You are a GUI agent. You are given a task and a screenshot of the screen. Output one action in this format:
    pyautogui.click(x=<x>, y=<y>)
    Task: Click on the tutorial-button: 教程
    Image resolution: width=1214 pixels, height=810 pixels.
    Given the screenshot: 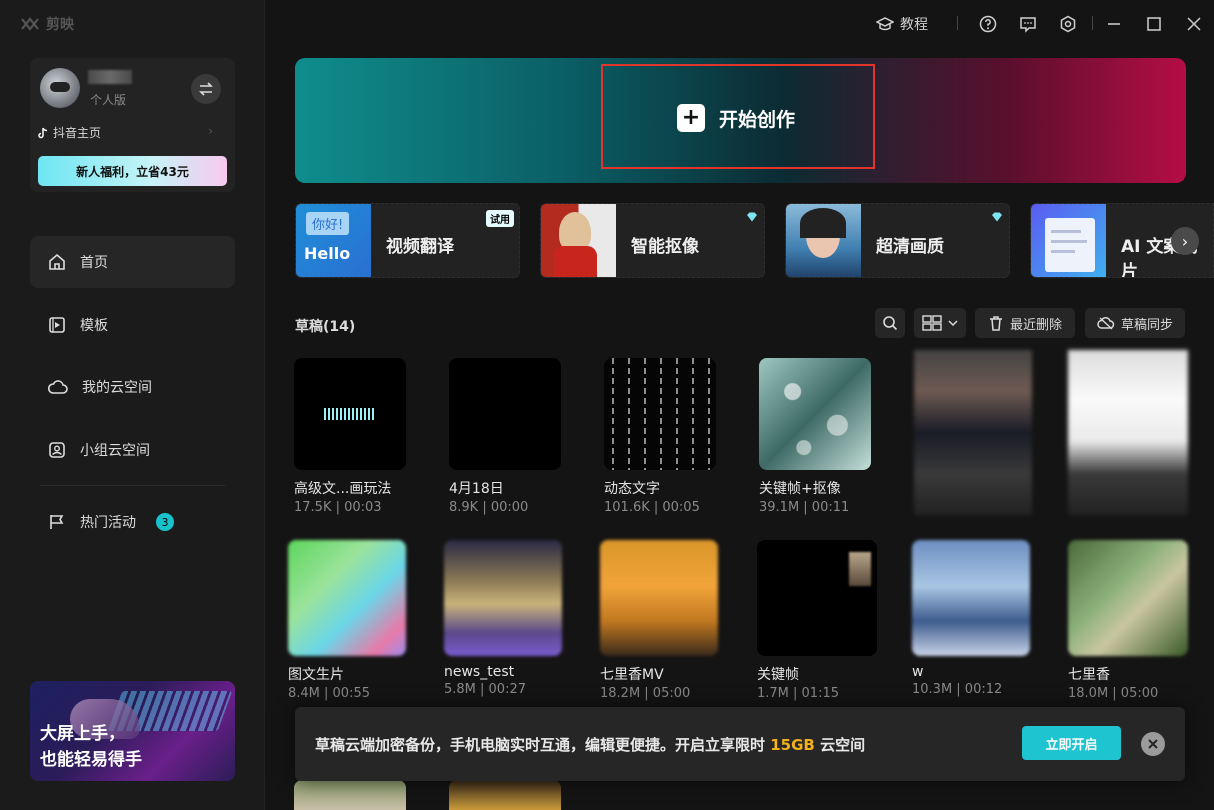 What is the action you would take?
    pyautogui.click(x=902, y=24)
    